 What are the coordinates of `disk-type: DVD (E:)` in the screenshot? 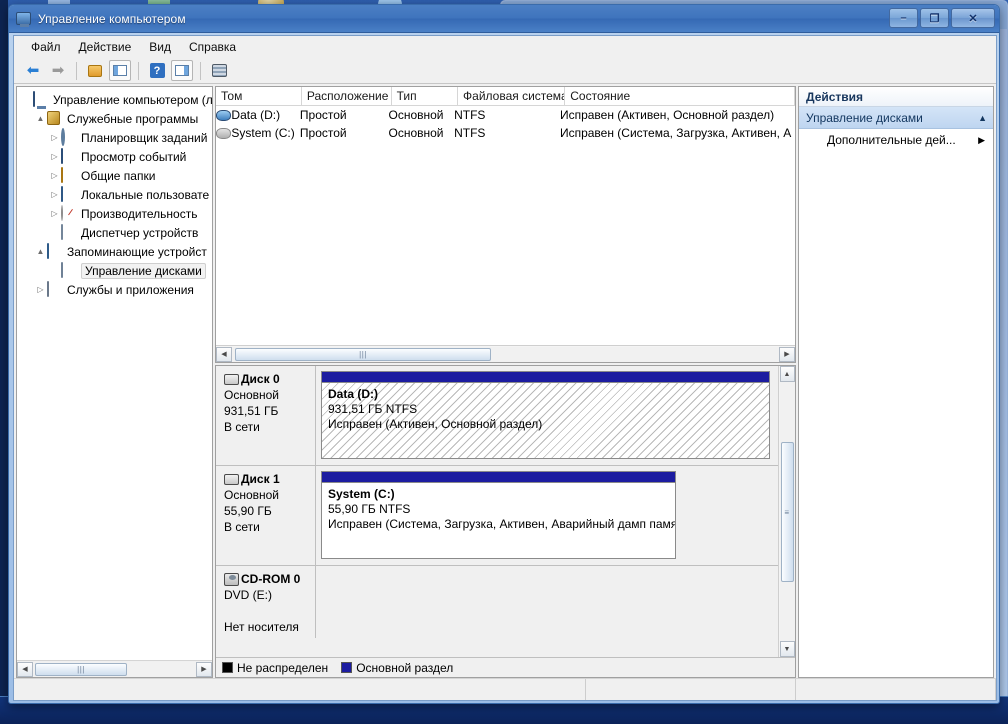 It's located at (248, 595).